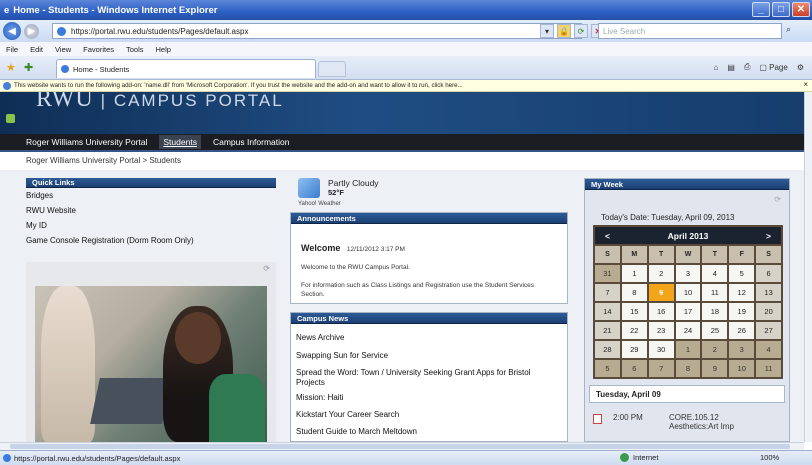  I want to click on favorites-star-icon: ★, so click(11, 67).